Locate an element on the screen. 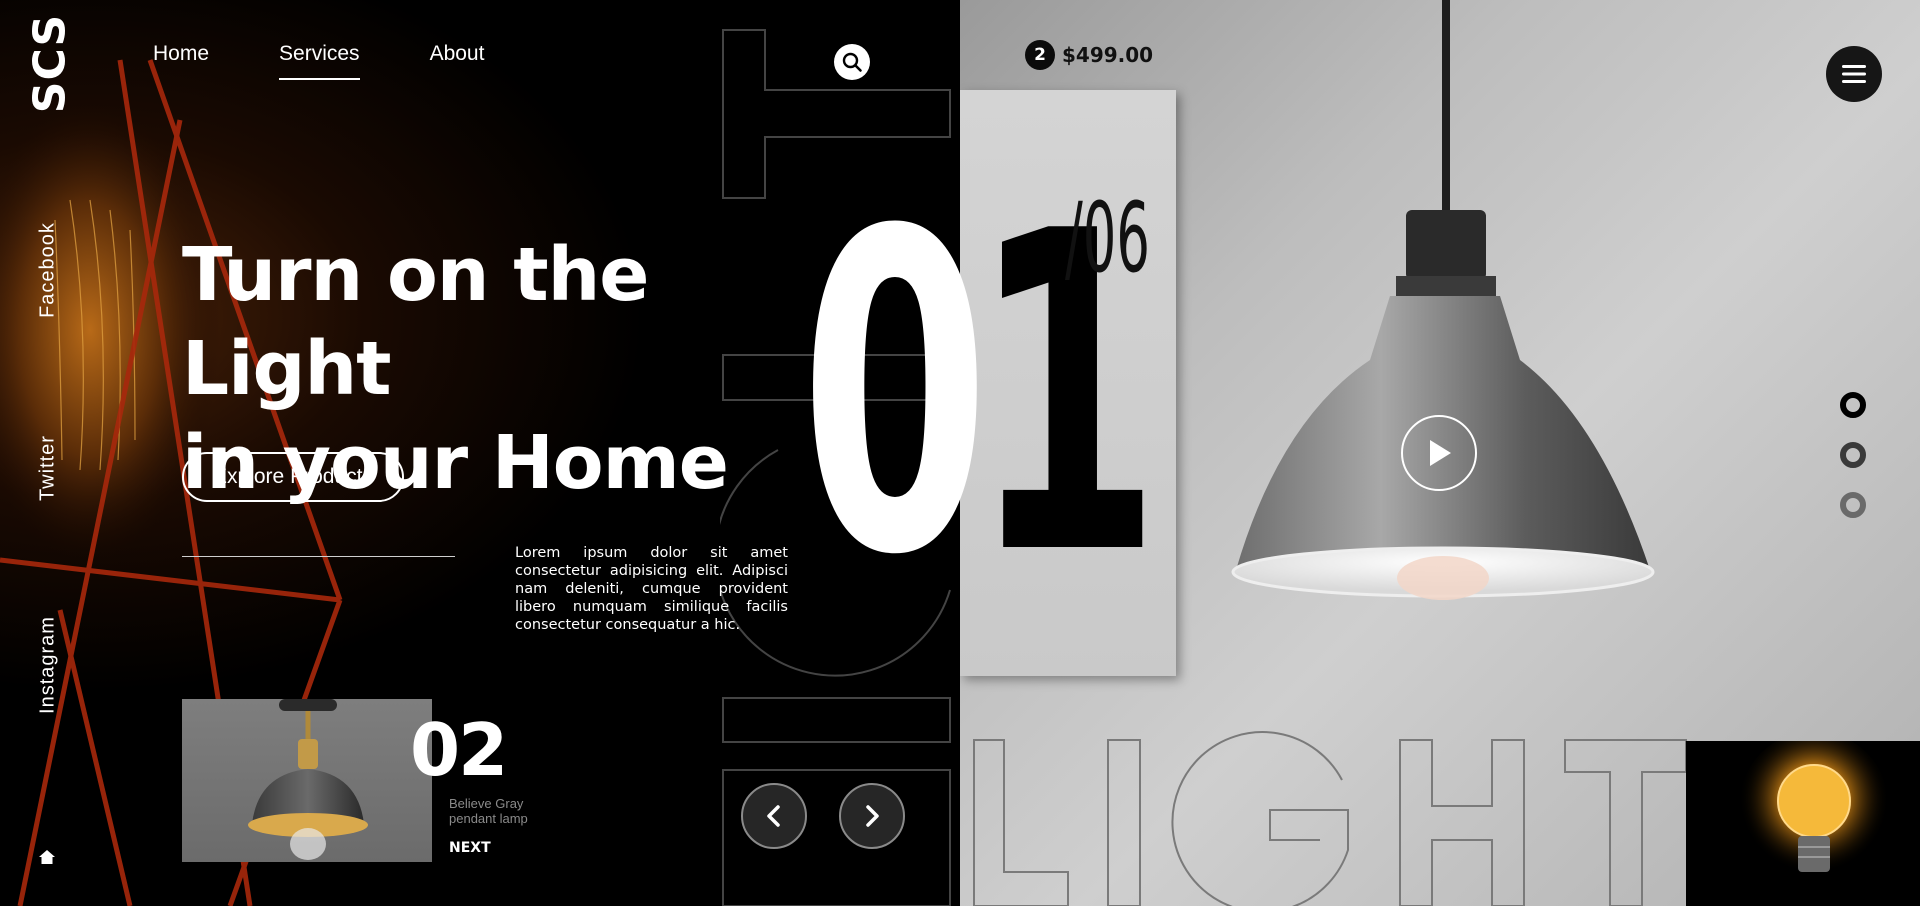  brand-logo: SCS is located at coordinates (50, 63).